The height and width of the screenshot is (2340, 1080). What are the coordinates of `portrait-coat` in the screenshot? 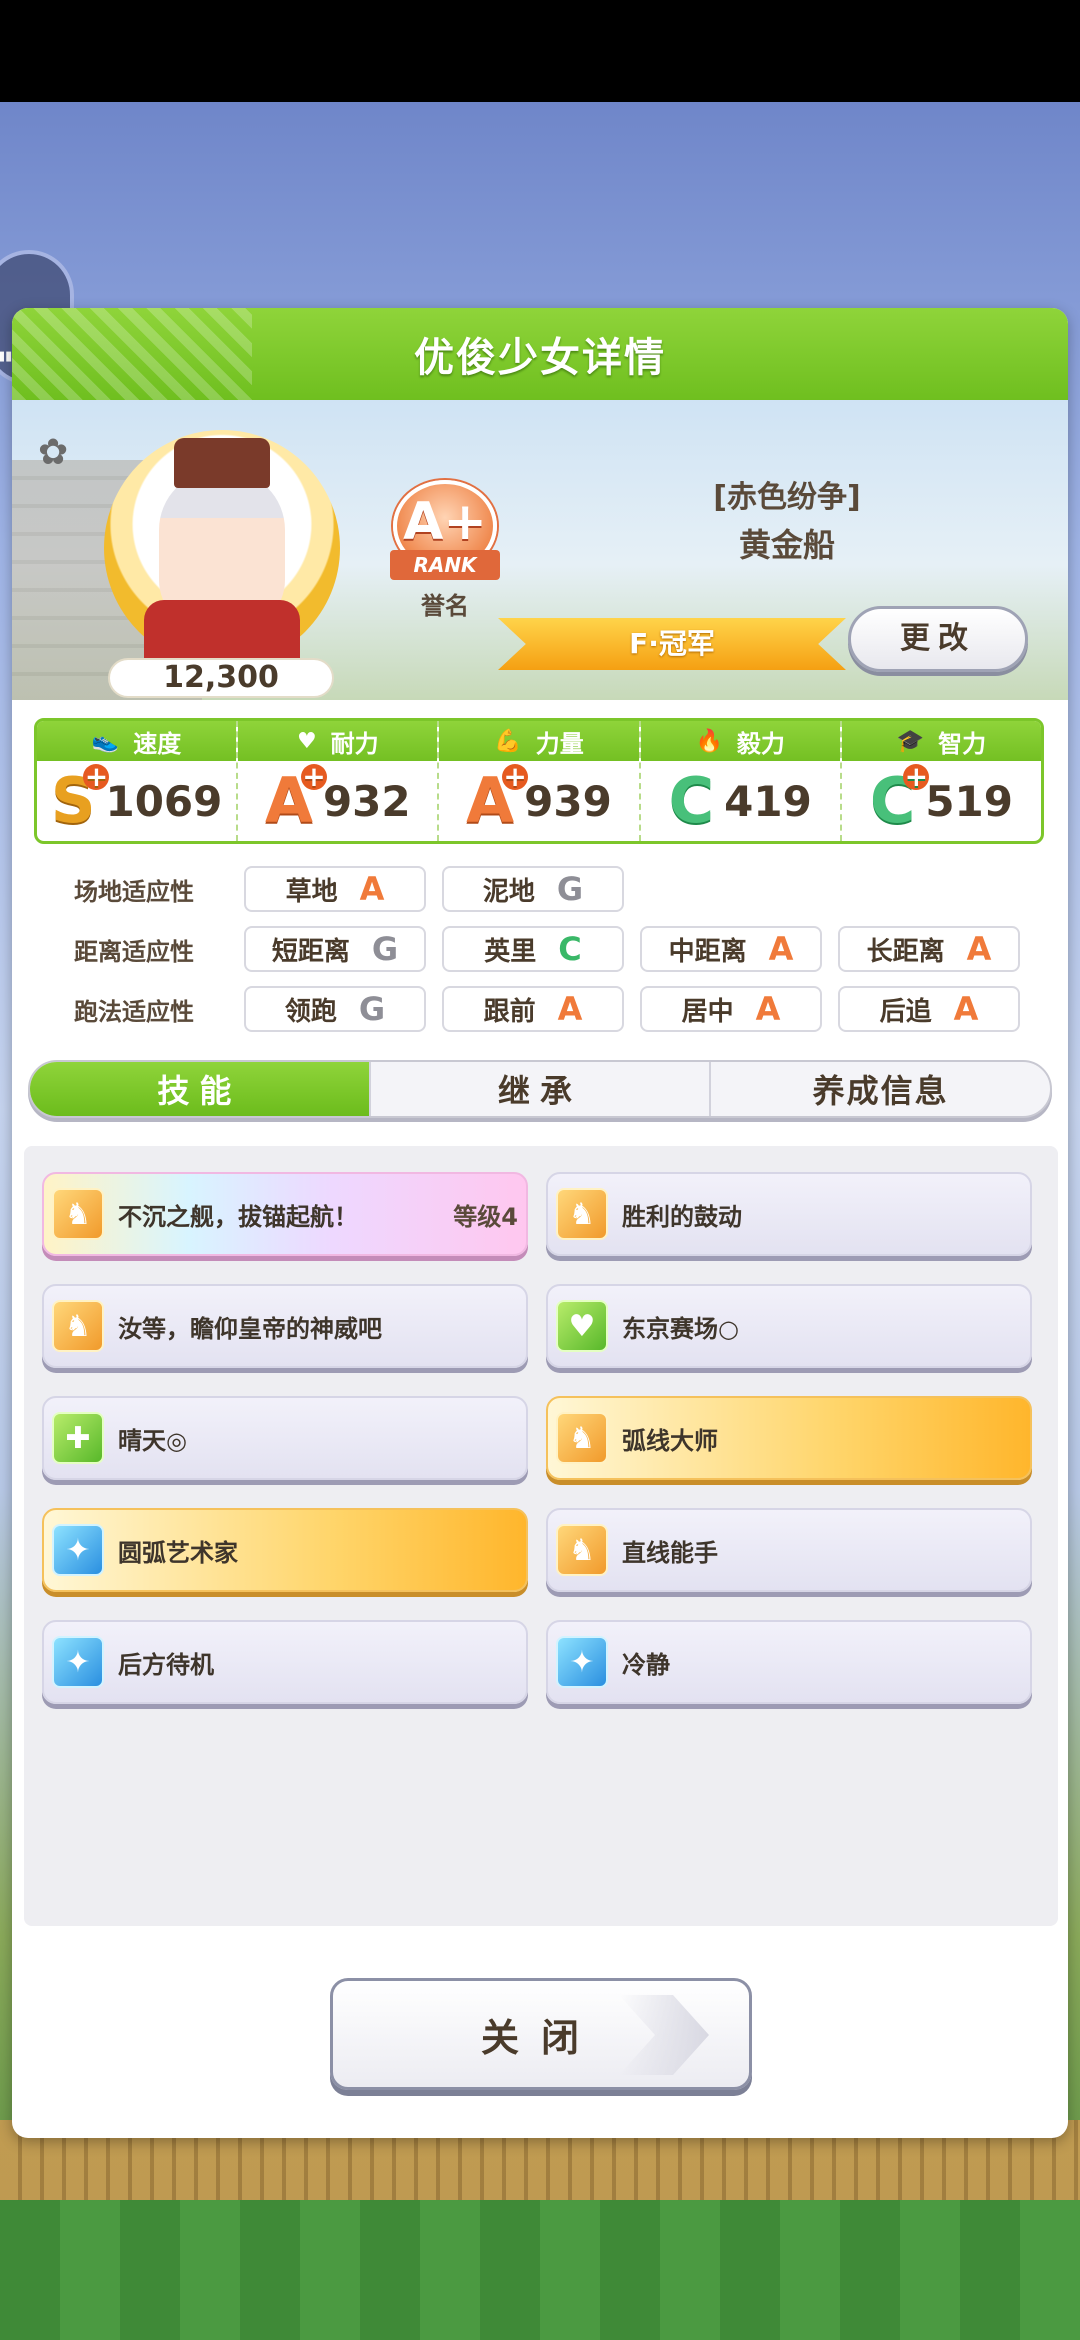 It's located at (222, 633).